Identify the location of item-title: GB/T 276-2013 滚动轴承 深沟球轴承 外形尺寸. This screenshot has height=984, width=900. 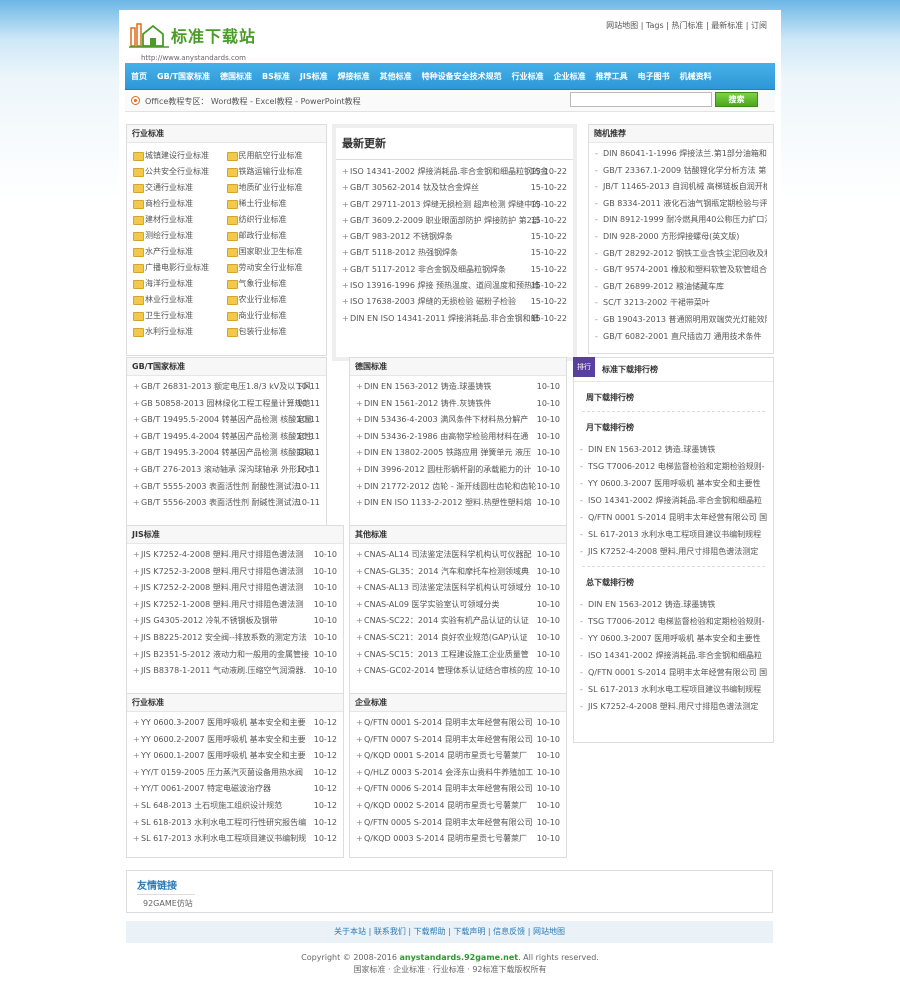
(227, 469).